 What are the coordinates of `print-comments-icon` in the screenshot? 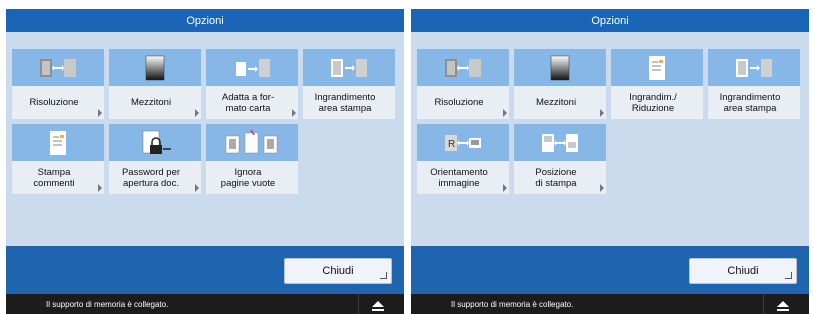 It's located at (58, 142).